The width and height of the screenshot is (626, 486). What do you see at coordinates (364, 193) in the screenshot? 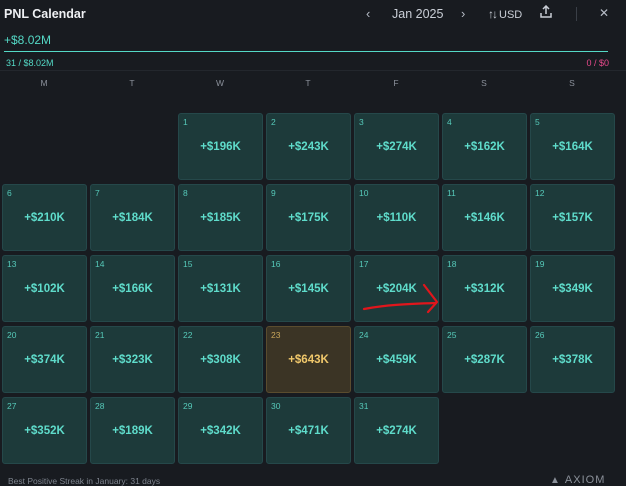
I see `day-number: 10` at bounding box center [364, 193].